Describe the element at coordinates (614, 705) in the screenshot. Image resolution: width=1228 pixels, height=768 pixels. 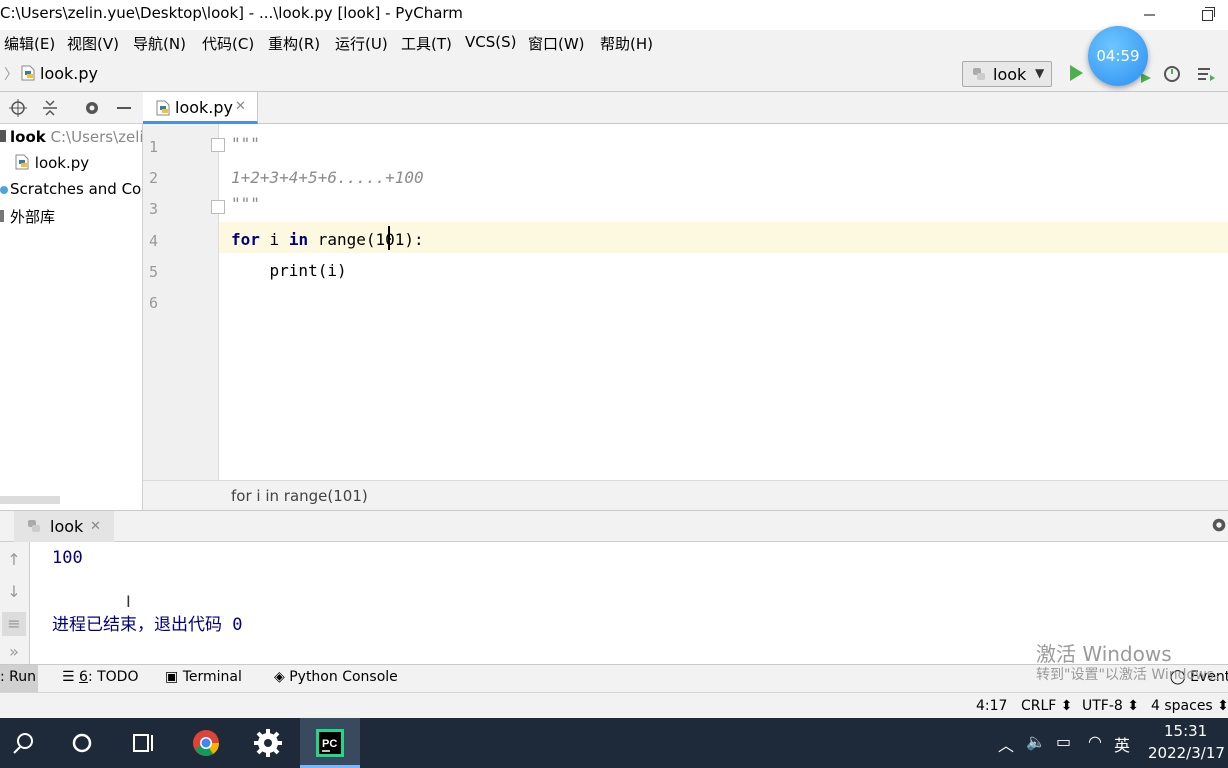
I see `status-bar: 4:17 CRLF ⬍ UTF-8 ⬍ 4 spaces ⬍` at that location.